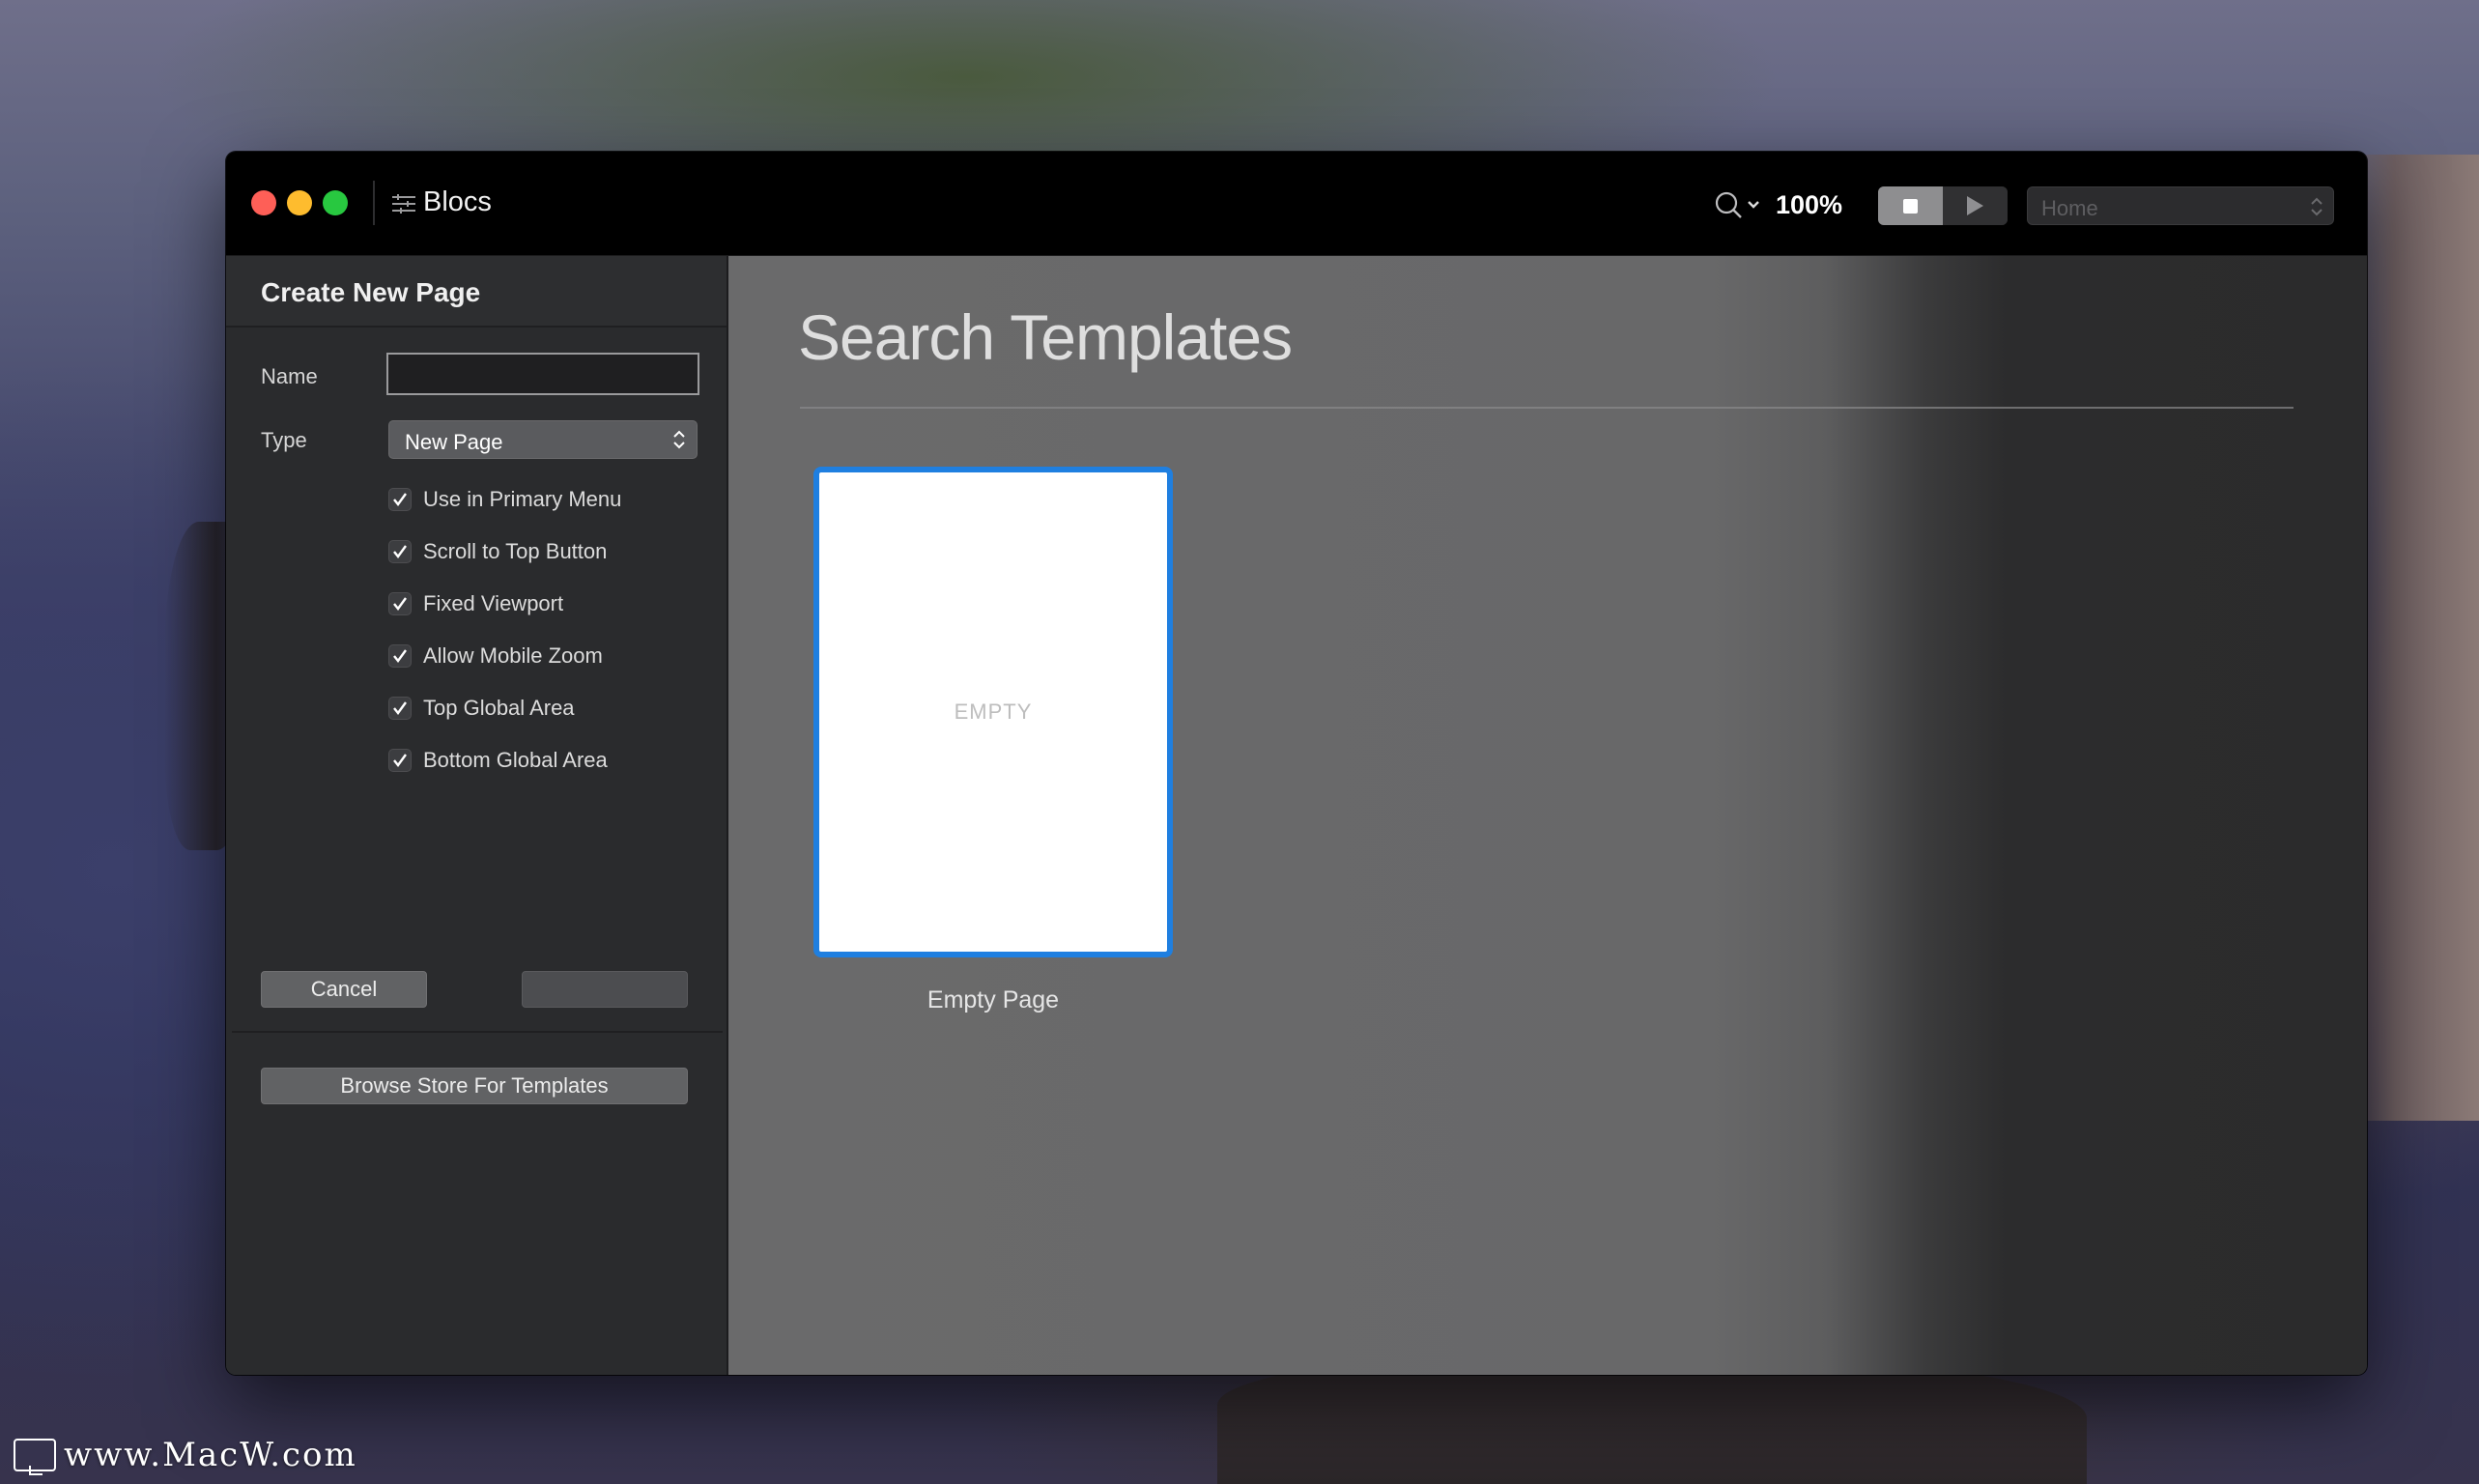  Describe the element at coordinates (477, 1032) in the screenshot. I see `sheet-divider` at that location.